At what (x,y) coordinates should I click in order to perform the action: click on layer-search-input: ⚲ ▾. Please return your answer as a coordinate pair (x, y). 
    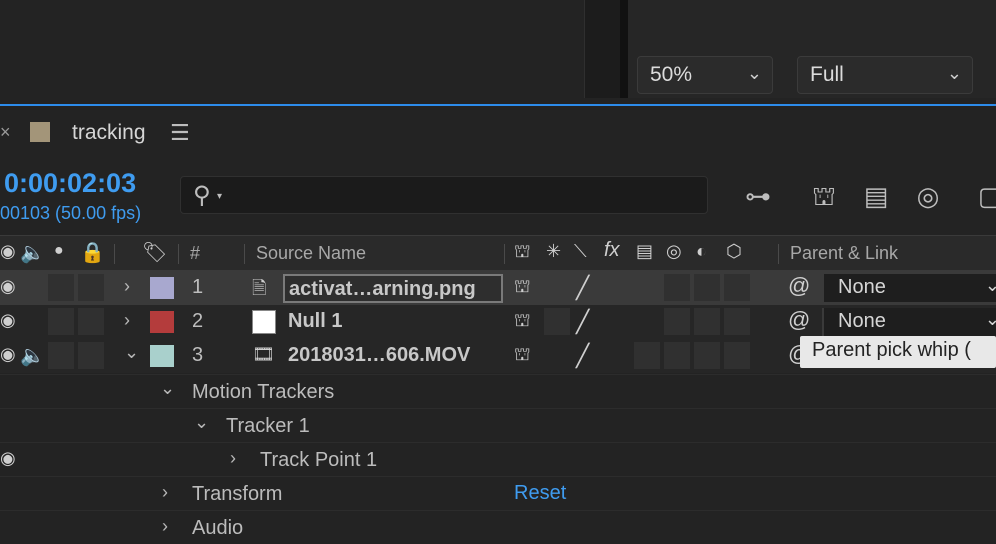
    Looking at the image, I should click on (444, 195).